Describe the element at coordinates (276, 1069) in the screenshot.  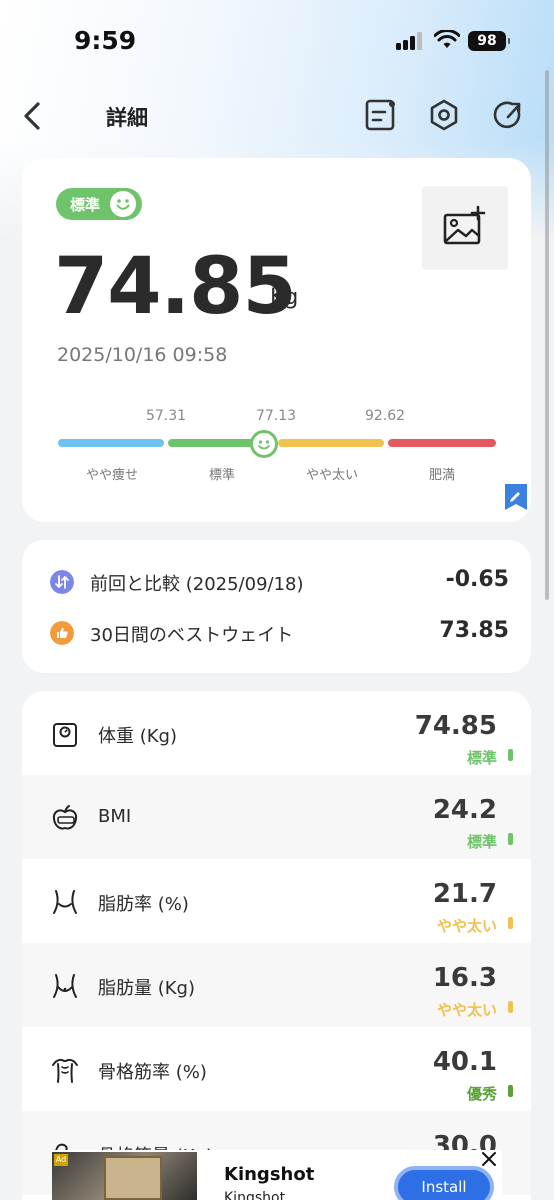
I see `metric-row-skeletal-muscle-rate: 骨格筋率 (%) 40.1 優秀` at that location.